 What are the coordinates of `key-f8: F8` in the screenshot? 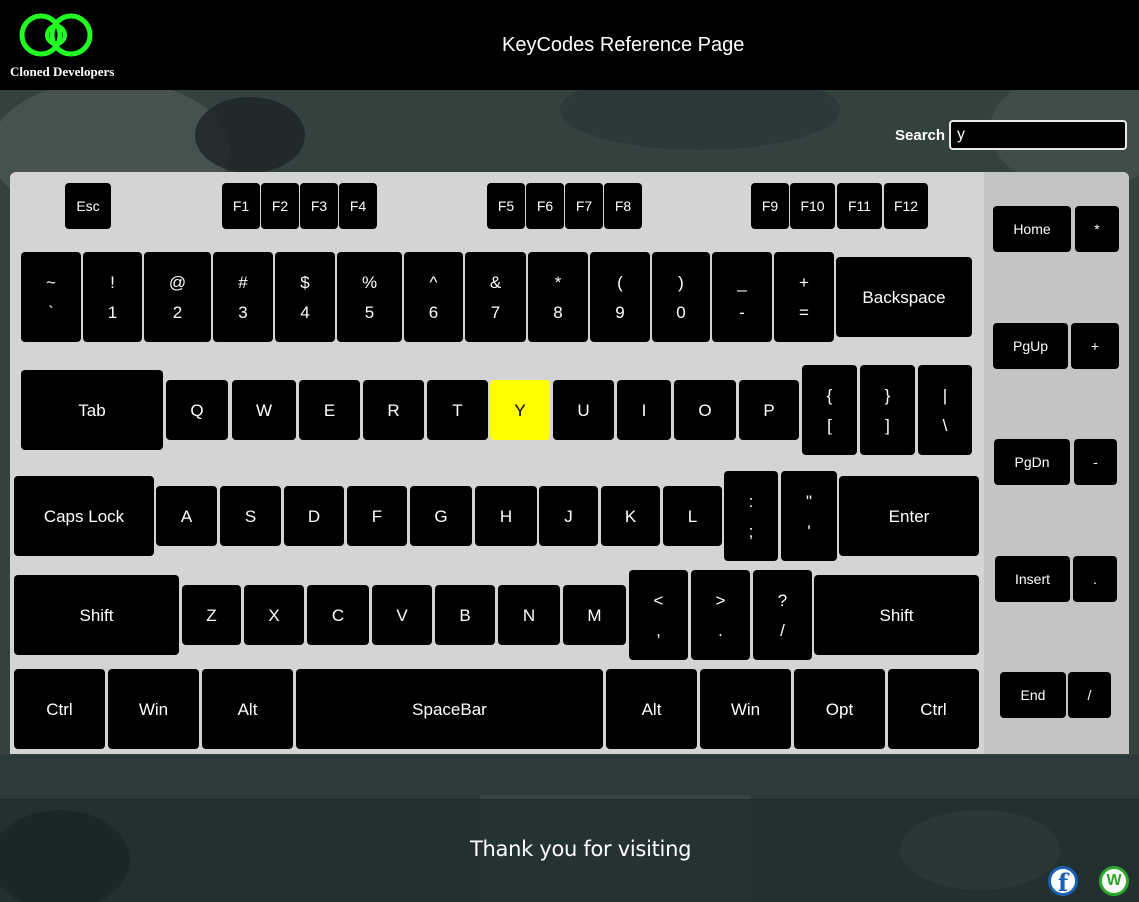 It's located at (623, 206).